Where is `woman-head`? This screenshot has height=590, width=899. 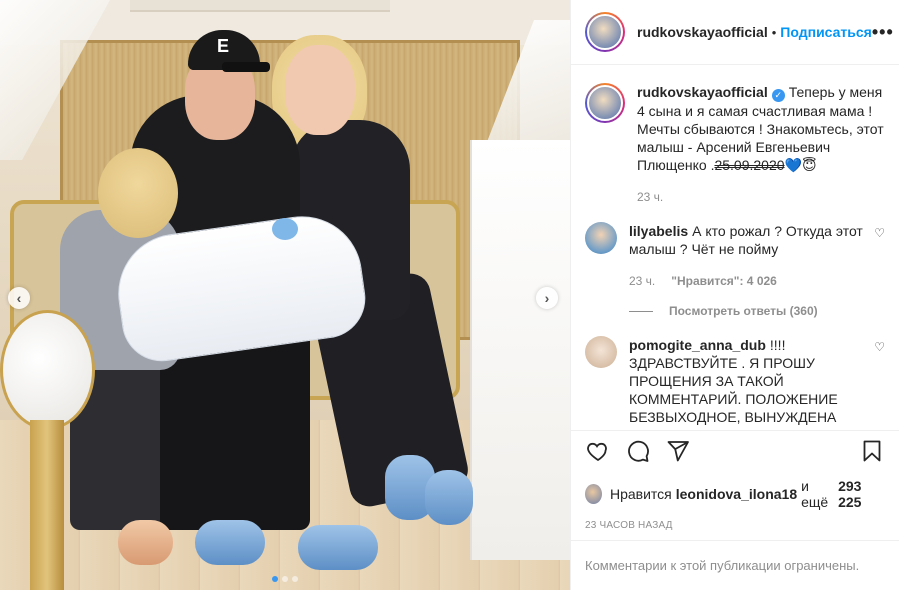
woman-head is located at coordinates (320, 90).